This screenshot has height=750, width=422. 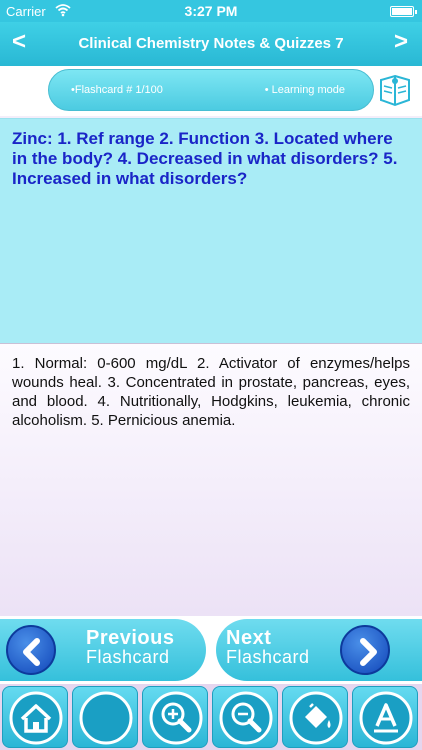 I want to click on blank-circle-button, so click(x=105, y=717).